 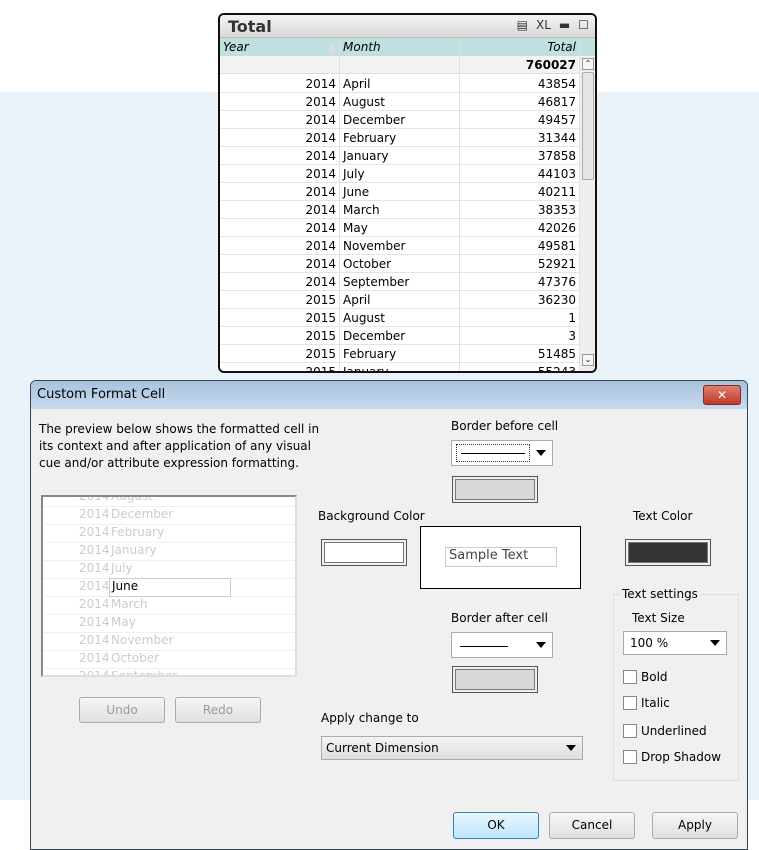 I want to click on apply-button: Apply, so click(x=695, y=825).